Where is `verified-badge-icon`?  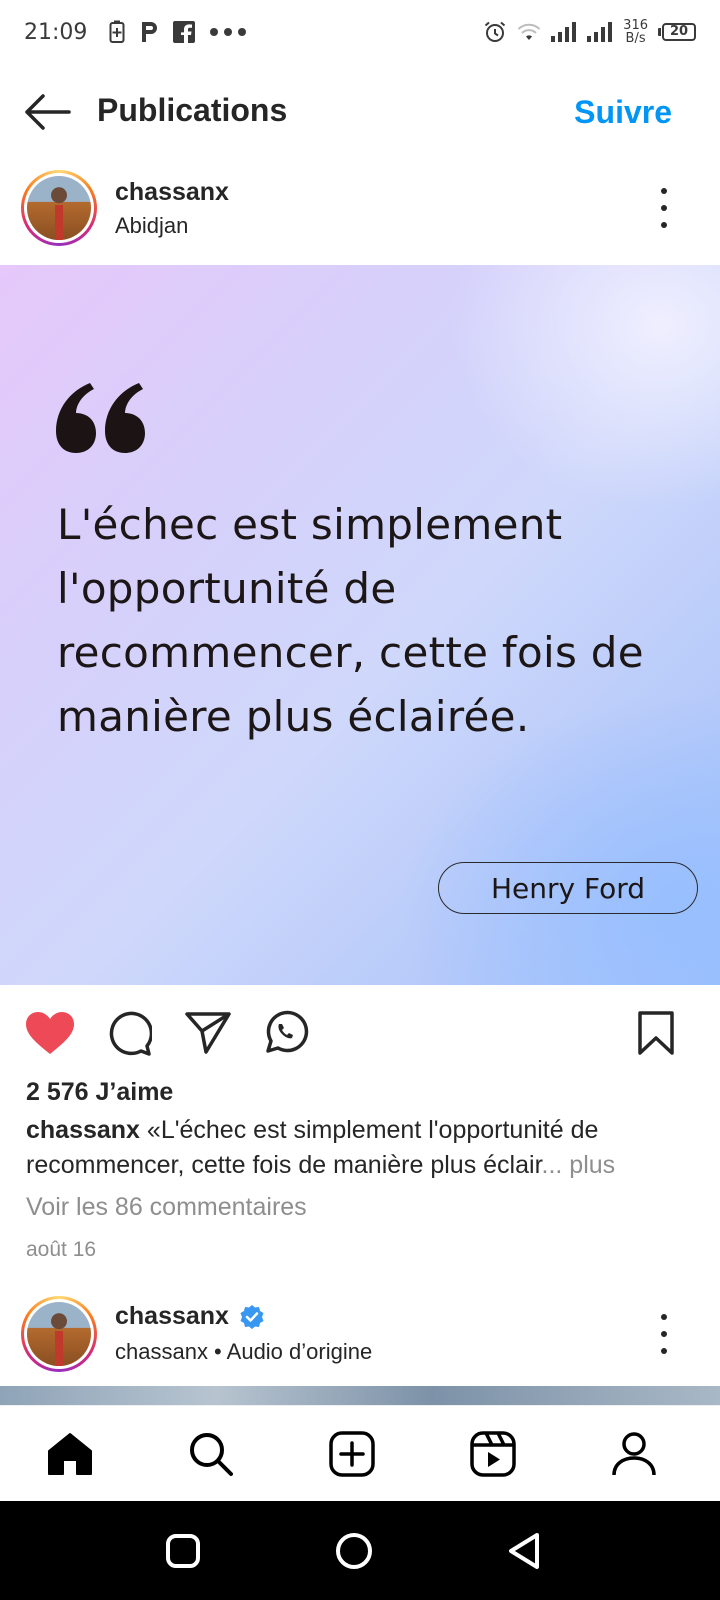 verified-badge-icon is located at coordinates (252, 1316).